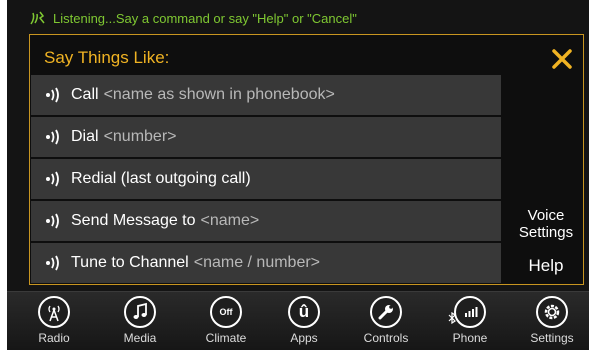  What do you see at coordinates (219, 94) in the screenshot?
I see `command-argument: <name as shown in phonebook>` at bounding box center [219, 94].